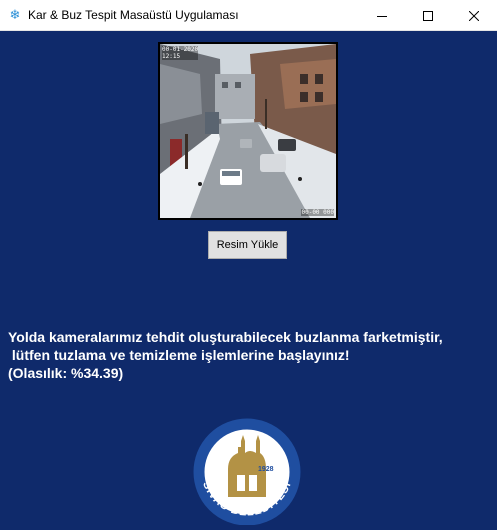 This screenshot has height=530, width=497. I want to click on window-title: Kar & Buz Tespit Masaüstü Uygulaması, so click(133, 15).